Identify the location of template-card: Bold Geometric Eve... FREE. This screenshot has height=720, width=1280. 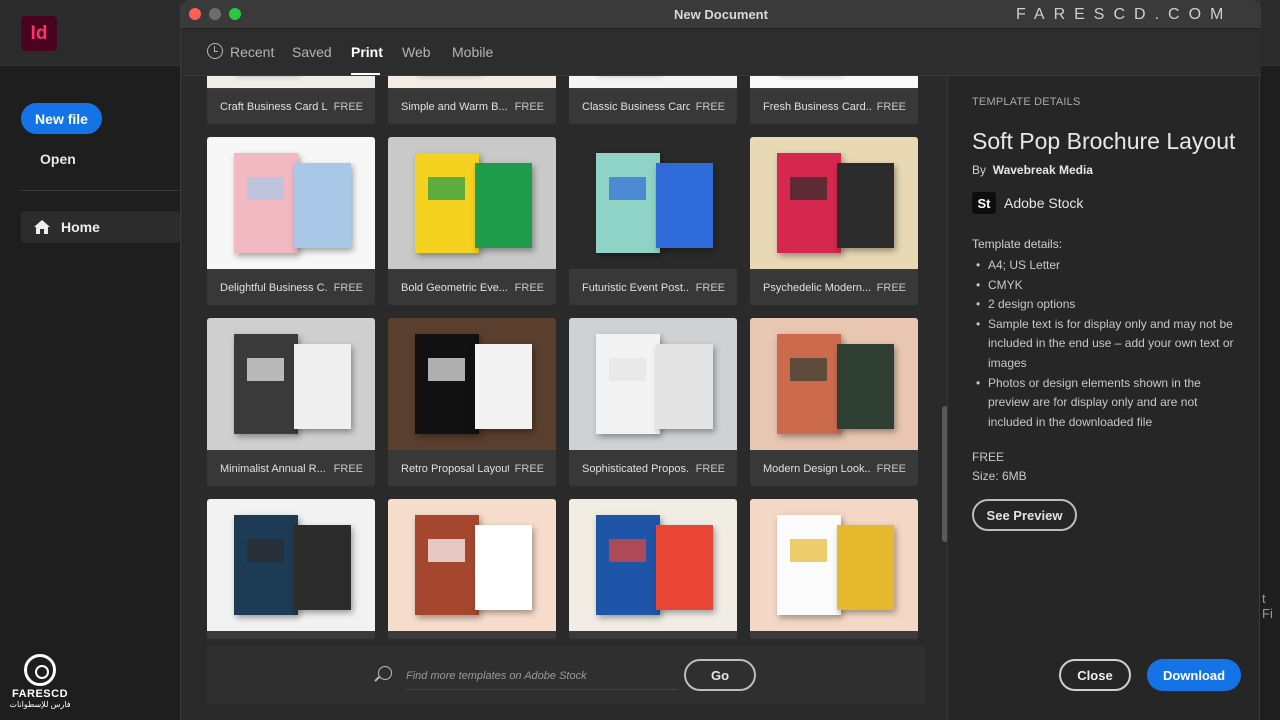
(472, 221).